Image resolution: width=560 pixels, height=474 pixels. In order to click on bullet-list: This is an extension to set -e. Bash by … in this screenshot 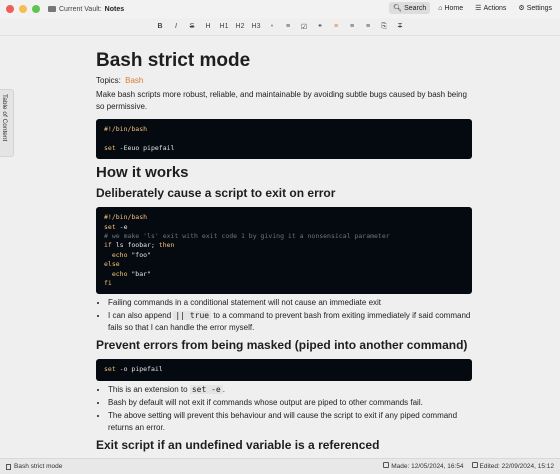, I will do `click(284, 409)`.